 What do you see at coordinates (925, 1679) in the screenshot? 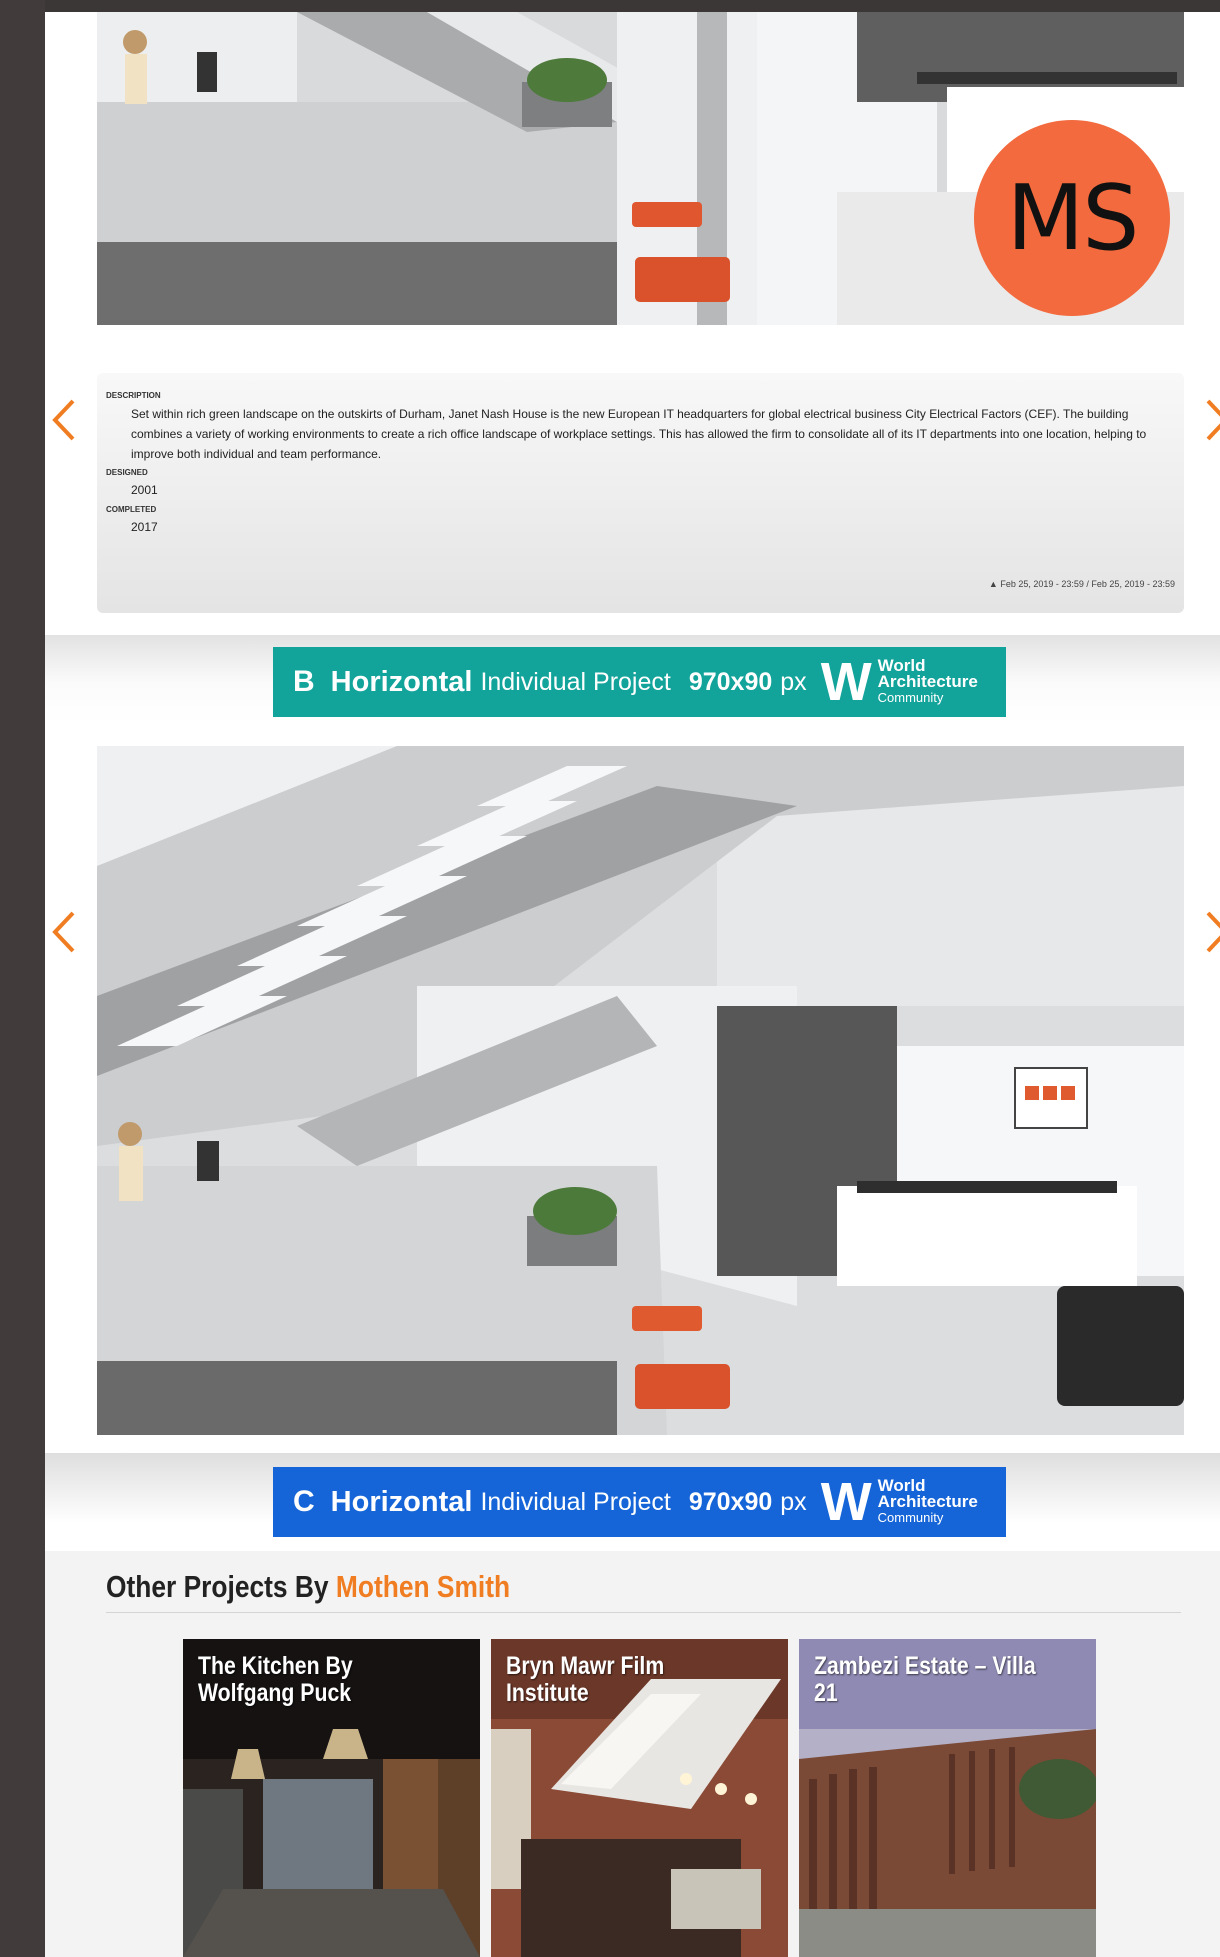
I see `project-card-title: Zambezi Estate – Villa 21` at bounding box center [925, 1679].